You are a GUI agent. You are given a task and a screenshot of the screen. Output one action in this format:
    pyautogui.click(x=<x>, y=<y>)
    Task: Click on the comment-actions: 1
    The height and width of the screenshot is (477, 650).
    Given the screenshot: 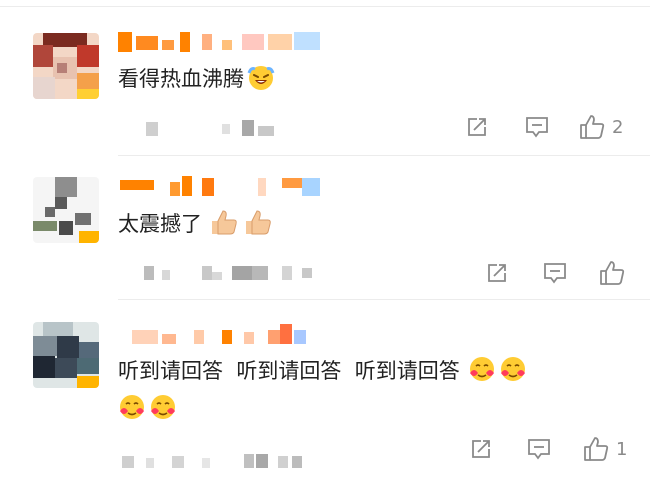 What is the action you would take?
    pyautogui.click(x=554, y=449)
    